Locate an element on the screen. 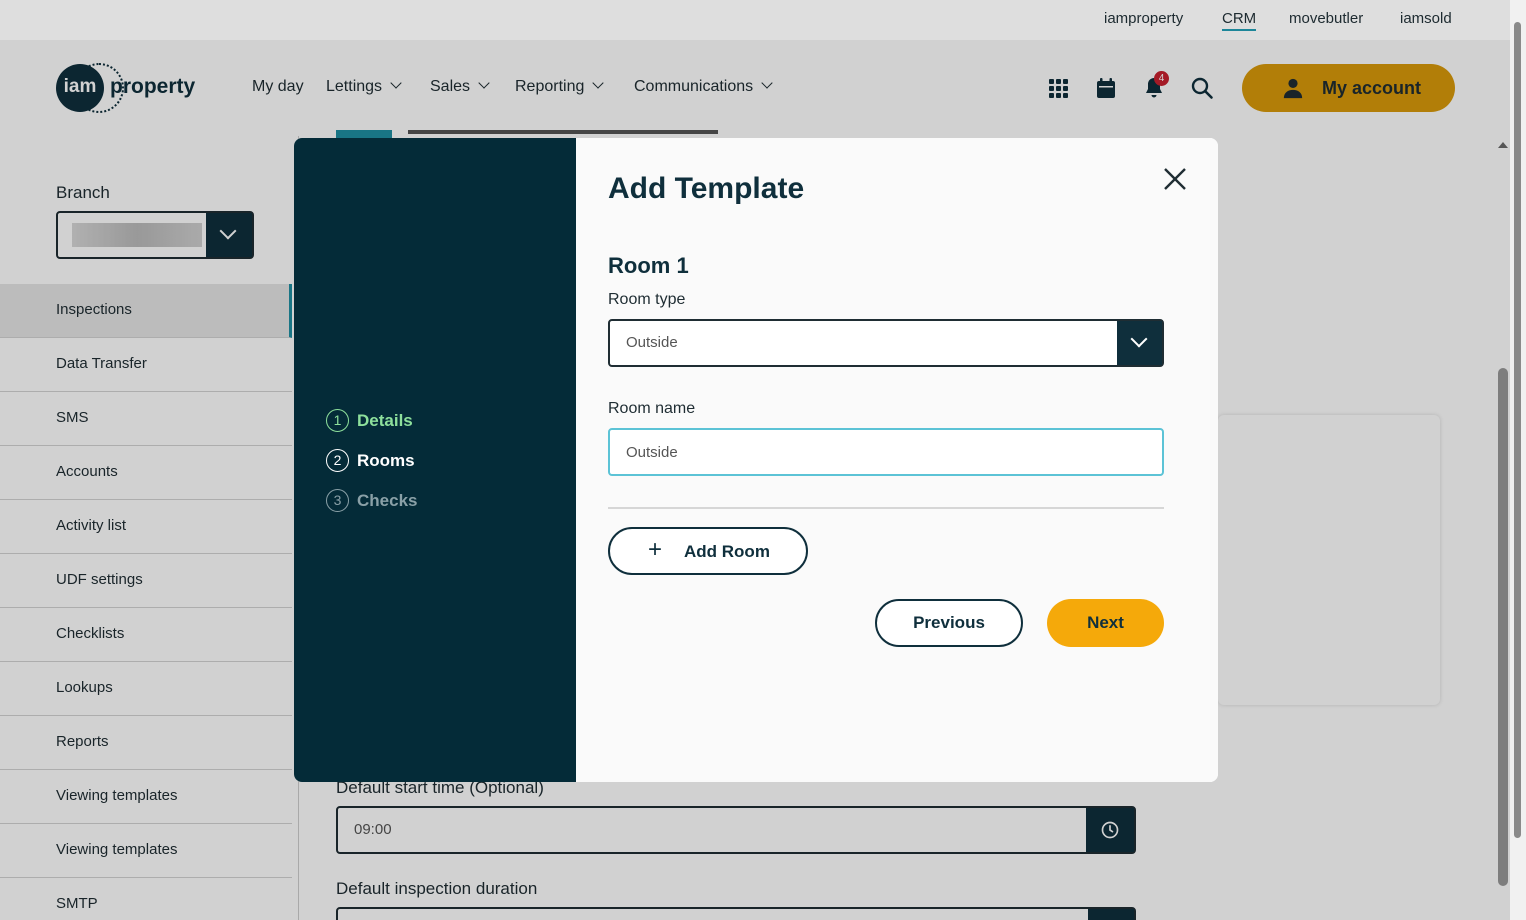  room-name-label: Room name is located at coordinates (652, 408).